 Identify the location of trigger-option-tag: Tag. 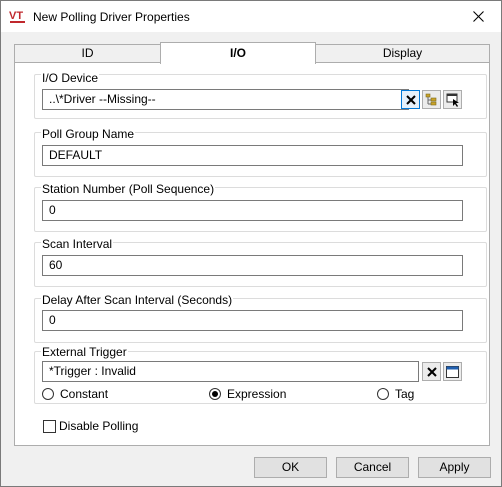
(395, 394).